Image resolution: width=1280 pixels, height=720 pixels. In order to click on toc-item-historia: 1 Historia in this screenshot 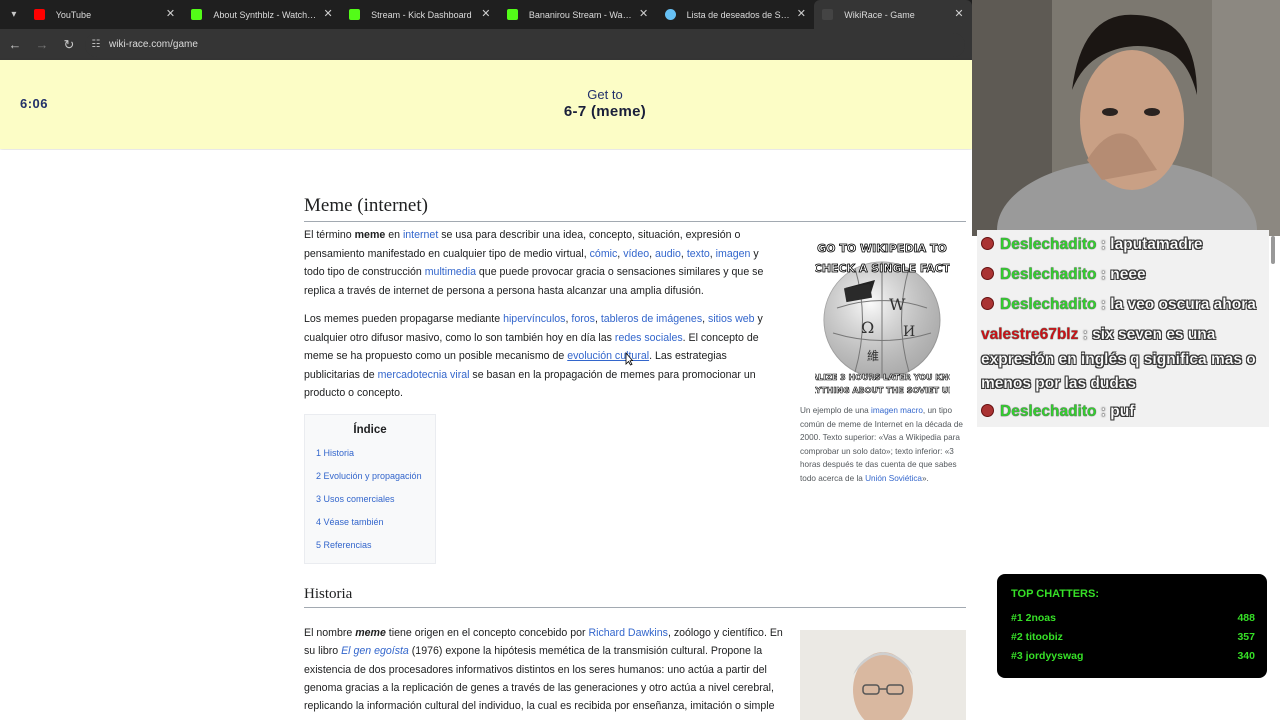, I will do `click(335, 453)`.